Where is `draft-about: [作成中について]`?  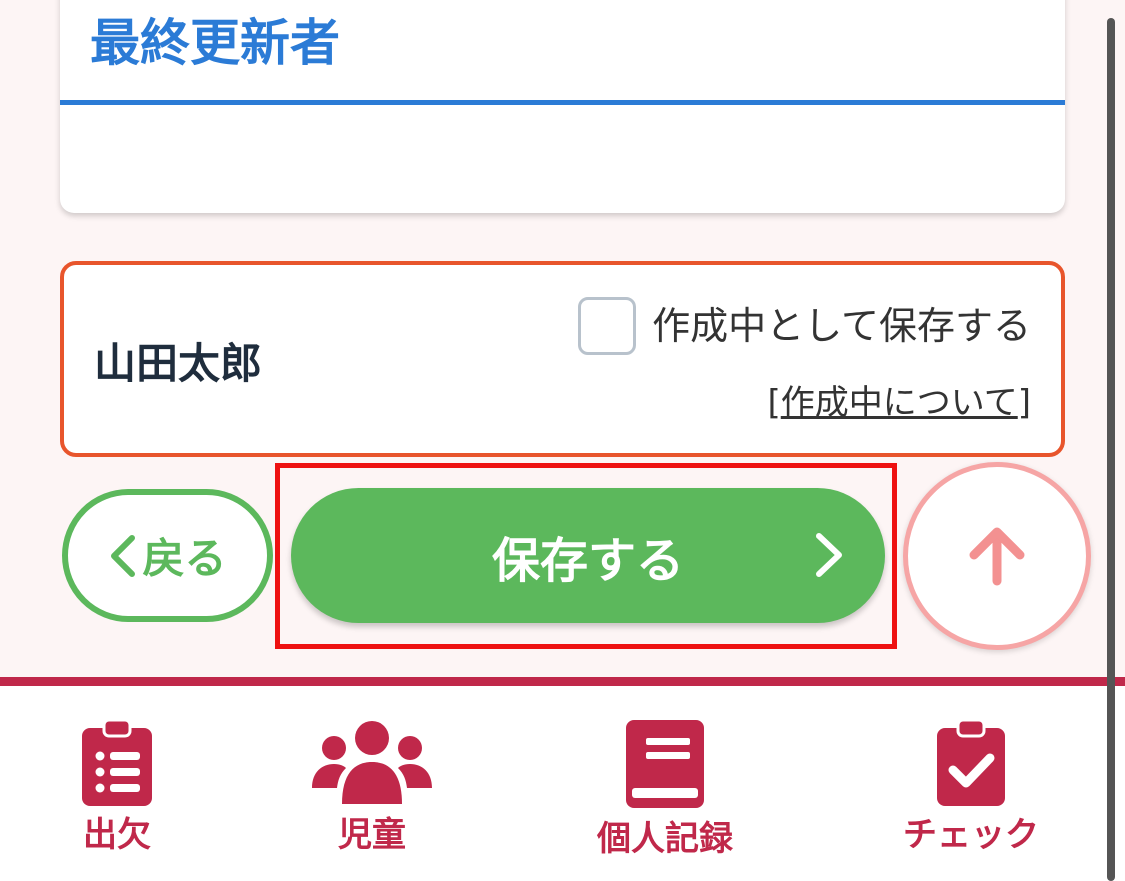
draft-about: [作成中について] is located at coordinates (899, 403).